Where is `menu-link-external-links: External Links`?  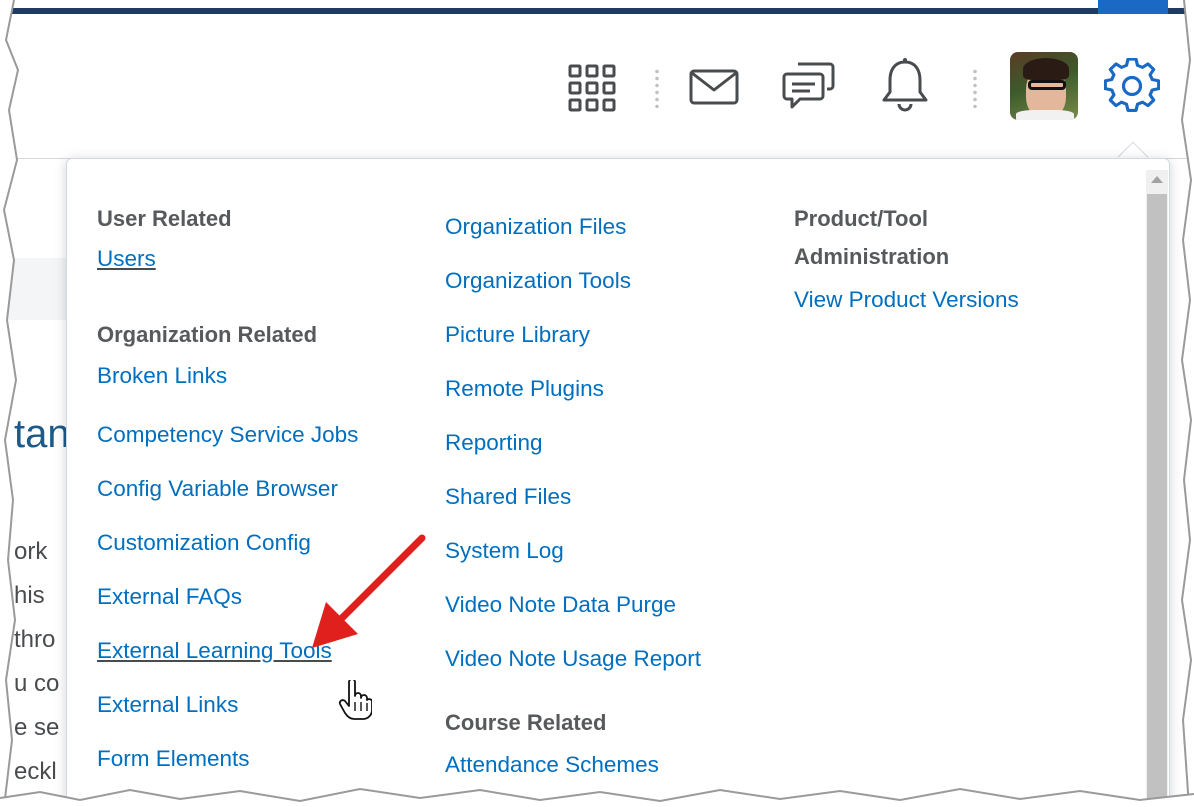
menu-link-external-links: External Links is located at coordinates (262, 705).